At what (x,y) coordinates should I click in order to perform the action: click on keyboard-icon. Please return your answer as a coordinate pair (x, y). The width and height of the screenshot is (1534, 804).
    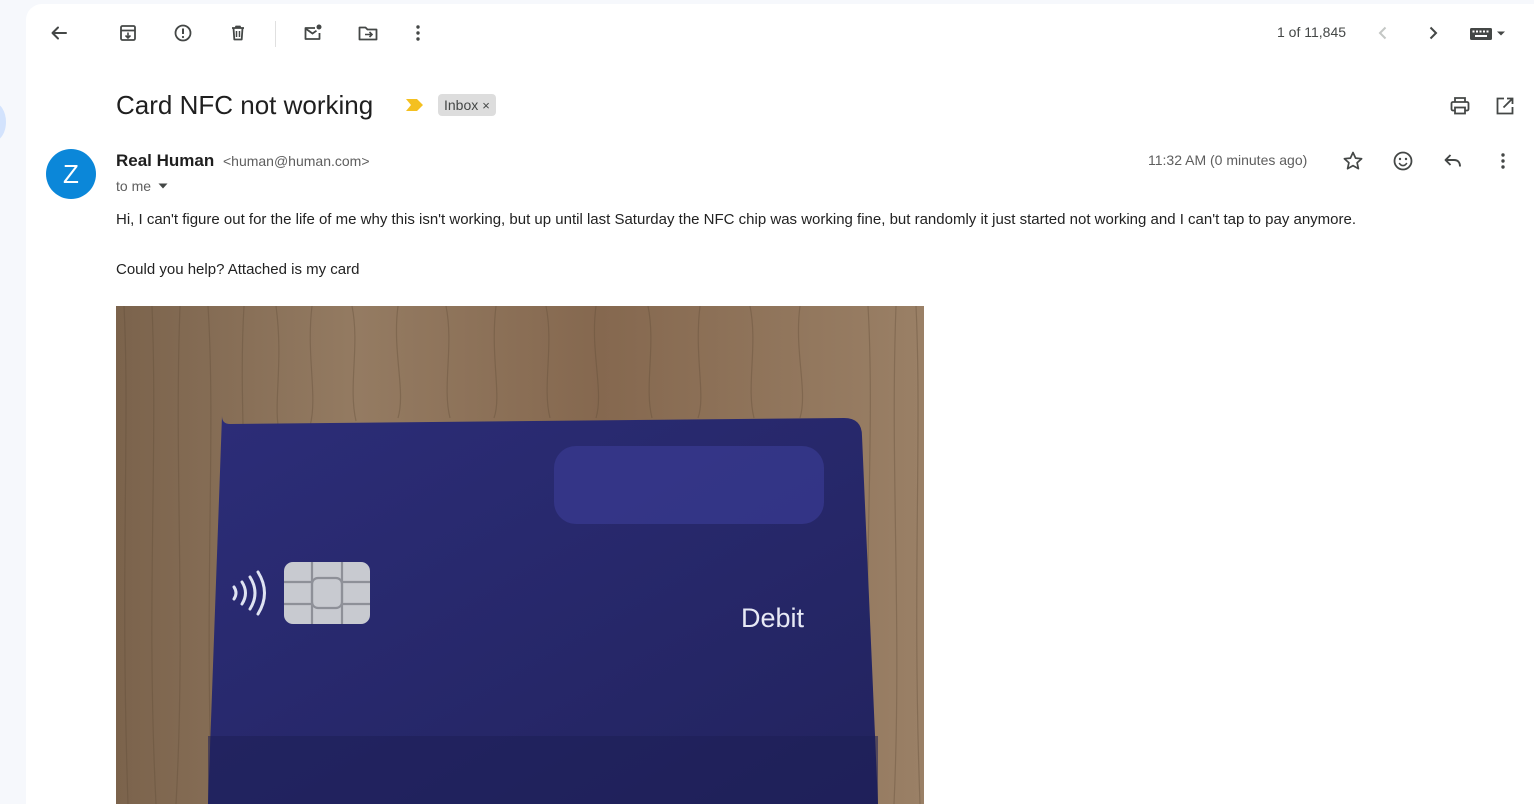
    Looking at the image, I should click on (1487, 34).